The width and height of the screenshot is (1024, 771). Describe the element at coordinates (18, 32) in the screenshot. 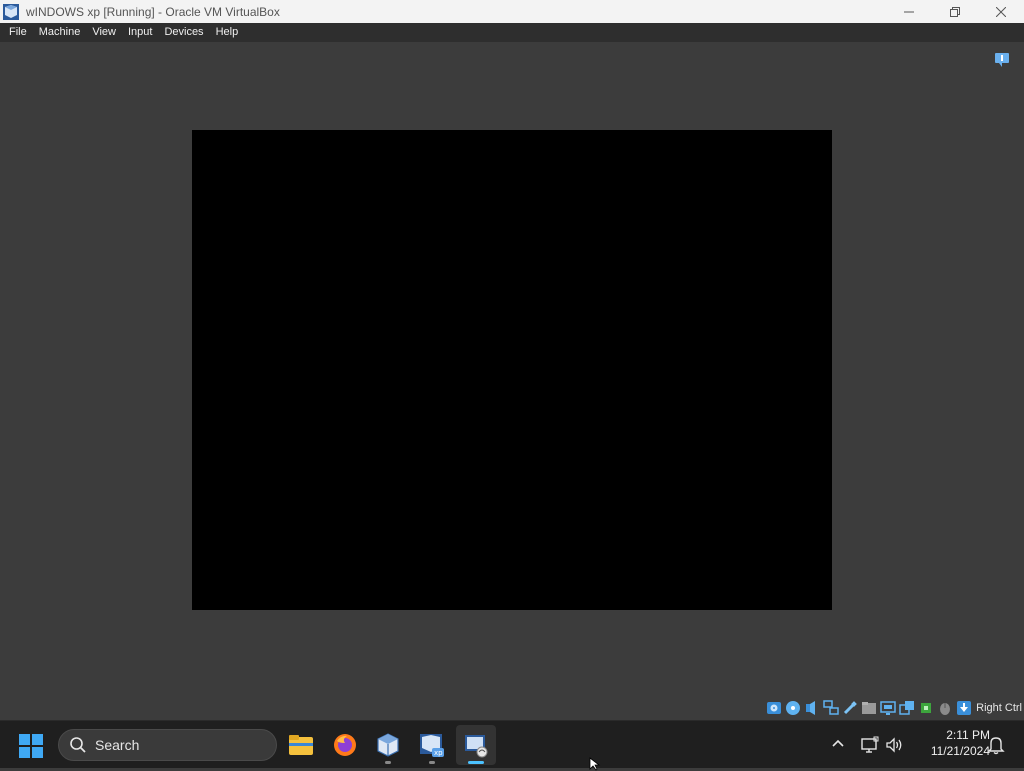

I see `menu-file: File` at that location.